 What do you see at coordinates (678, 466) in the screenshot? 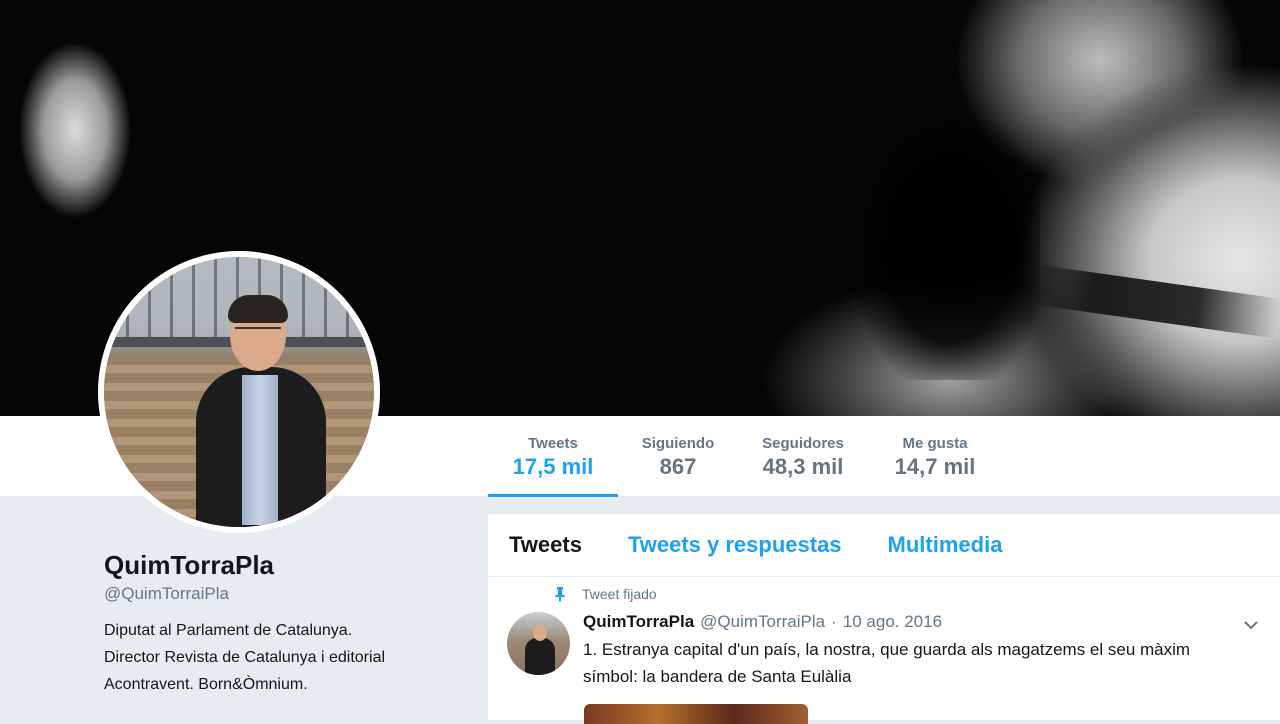
I see `stat-following-value: 867` at bounding box center [678, 466].